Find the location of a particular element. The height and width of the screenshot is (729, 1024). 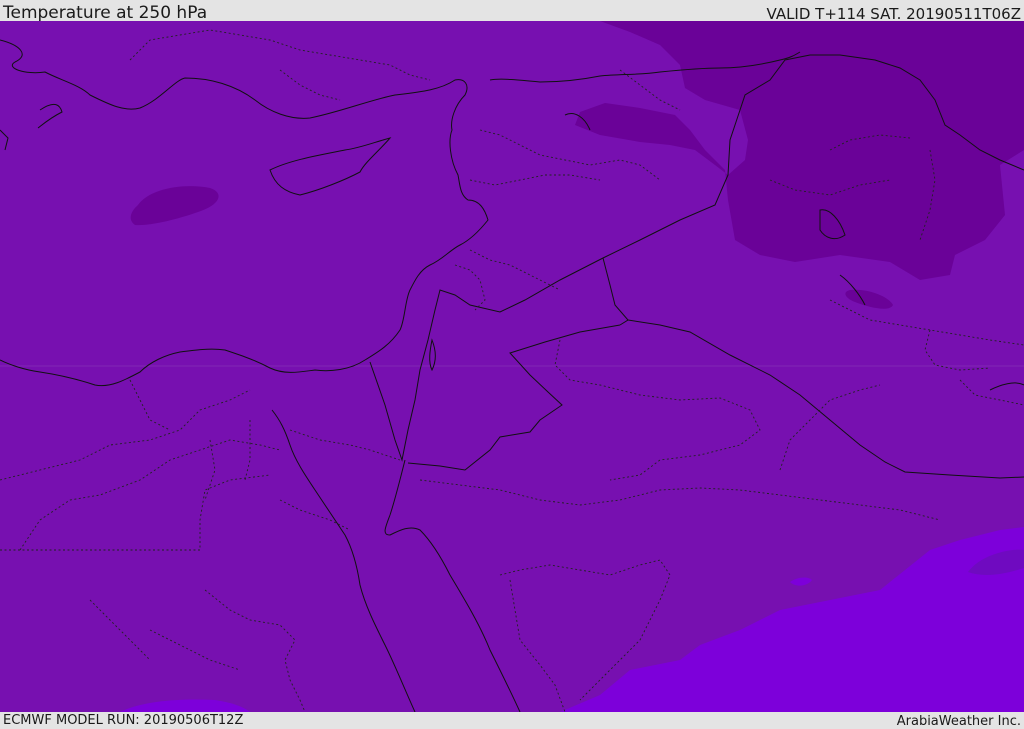

model-run-label: ECMWF MODEL RUN: 20190506T12Z is located at coordinates (123, 720).